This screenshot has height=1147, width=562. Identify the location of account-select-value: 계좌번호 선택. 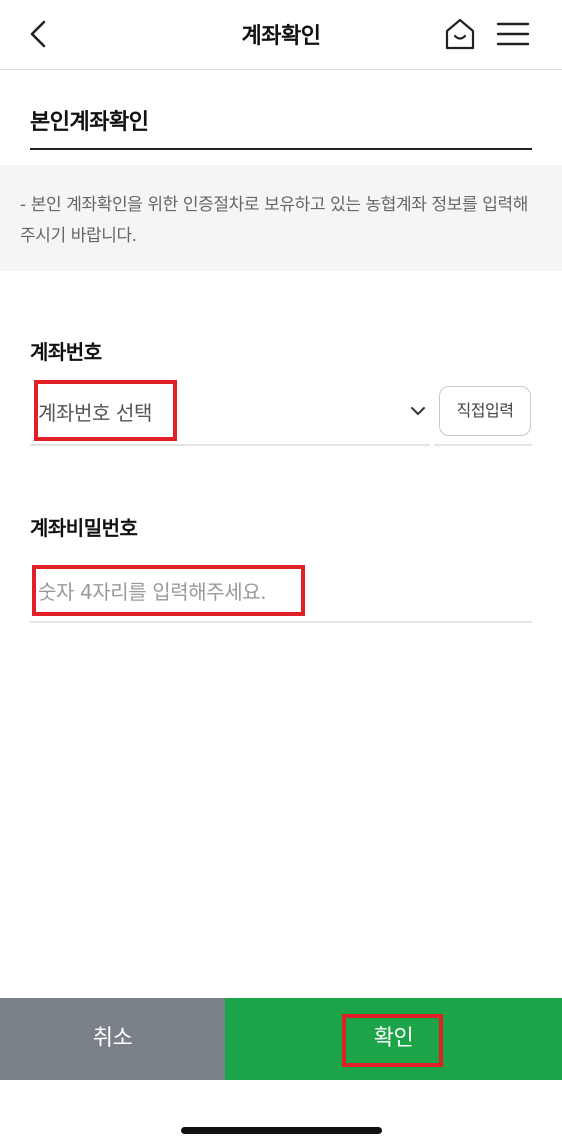
(95, 413).